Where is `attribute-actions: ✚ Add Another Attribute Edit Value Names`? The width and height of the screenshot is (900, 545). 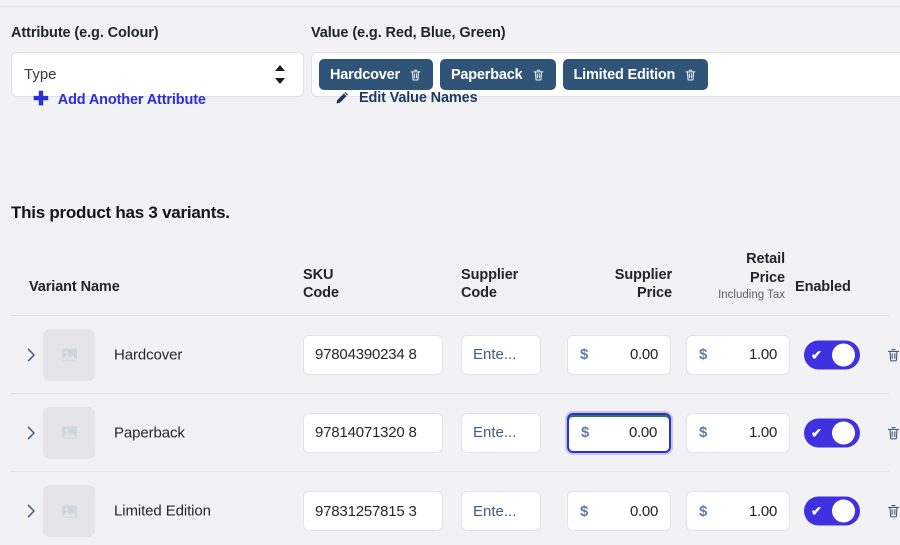
attribute-actions: ✚ Add Another Attribute Edit Value Names is located at coordinates (450, 103).